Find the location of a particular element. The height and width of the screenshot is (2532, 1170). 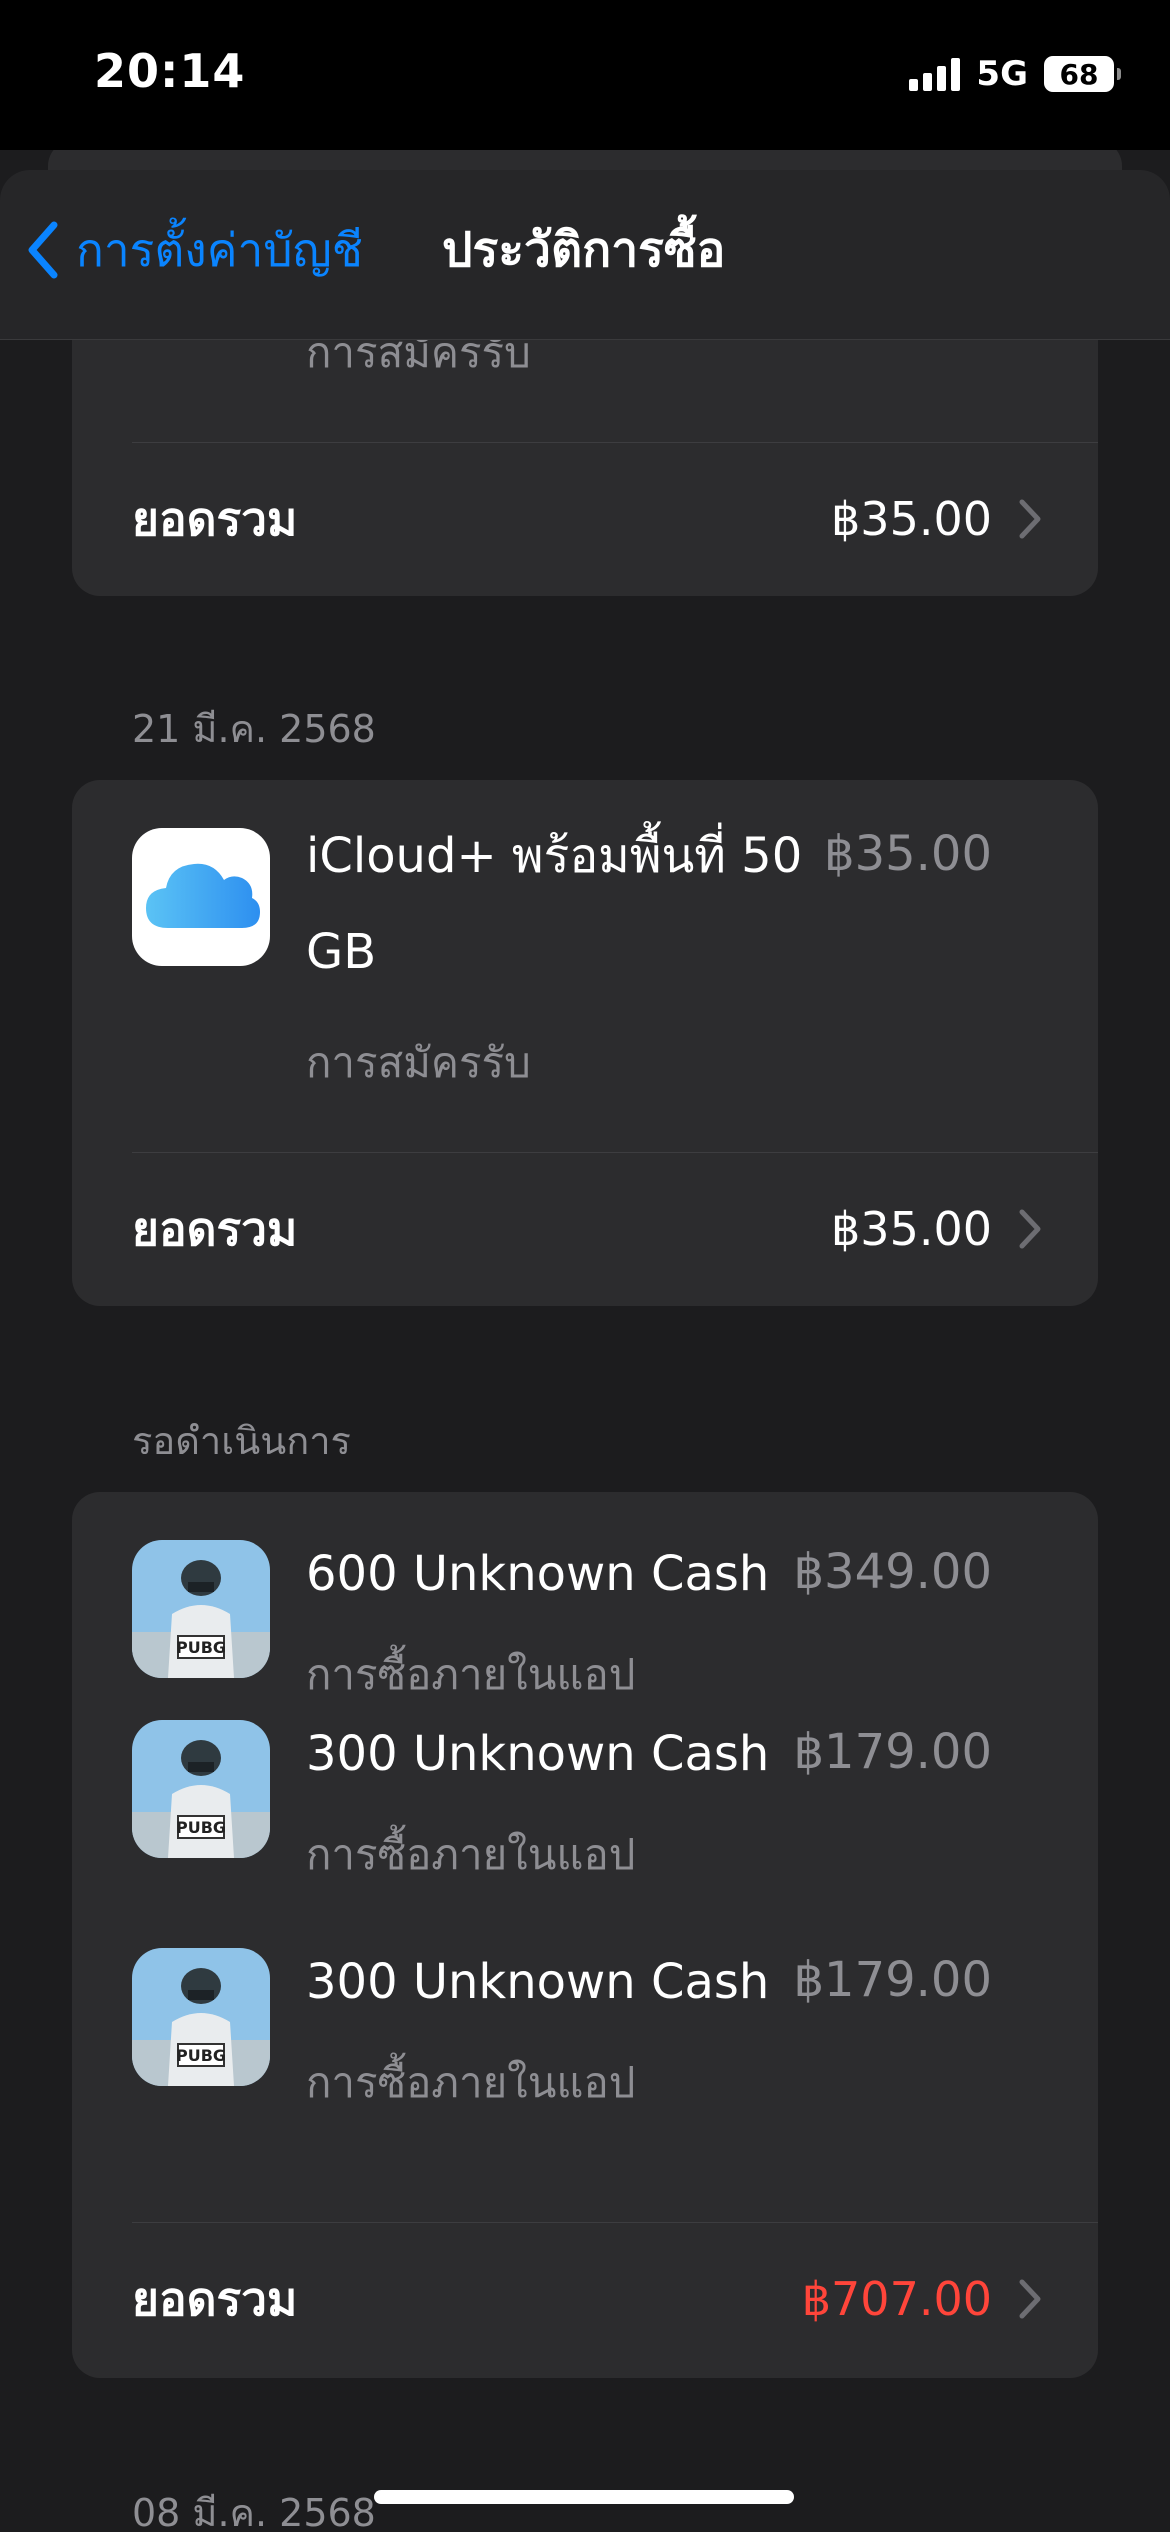

cellular-signal-icon is located at coordinates (935, 74).